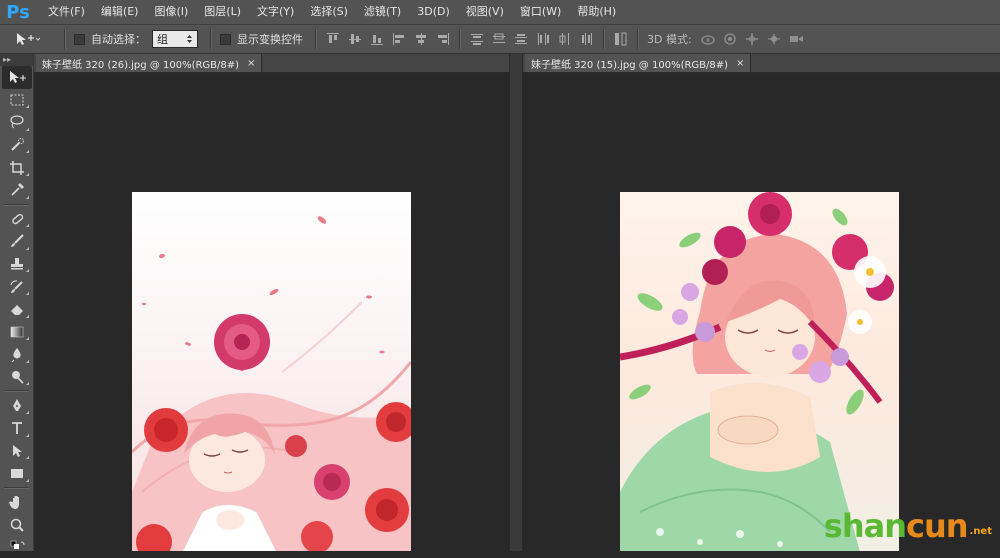 The image size is (1000, 558). Describe the element at coordinates (630, 65) in the screenshot. I see `document-tab-title: 妹子壁纸 320 (15).jpg @ 100%(RGB/8#)` at that location.